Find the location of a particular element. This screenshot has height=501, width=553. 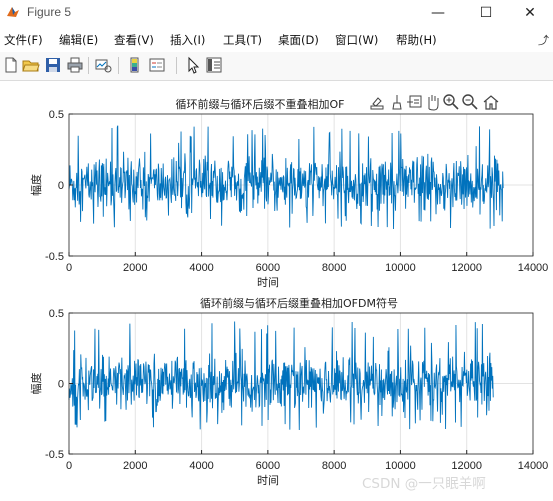

insert-legend-icon is located at coordinates (157, 65).